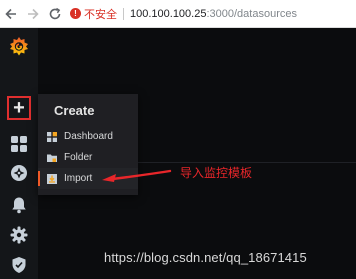 This screenshot has width=356, height=279. I want to click on menu-item-label: Folder, so click(78, 157).